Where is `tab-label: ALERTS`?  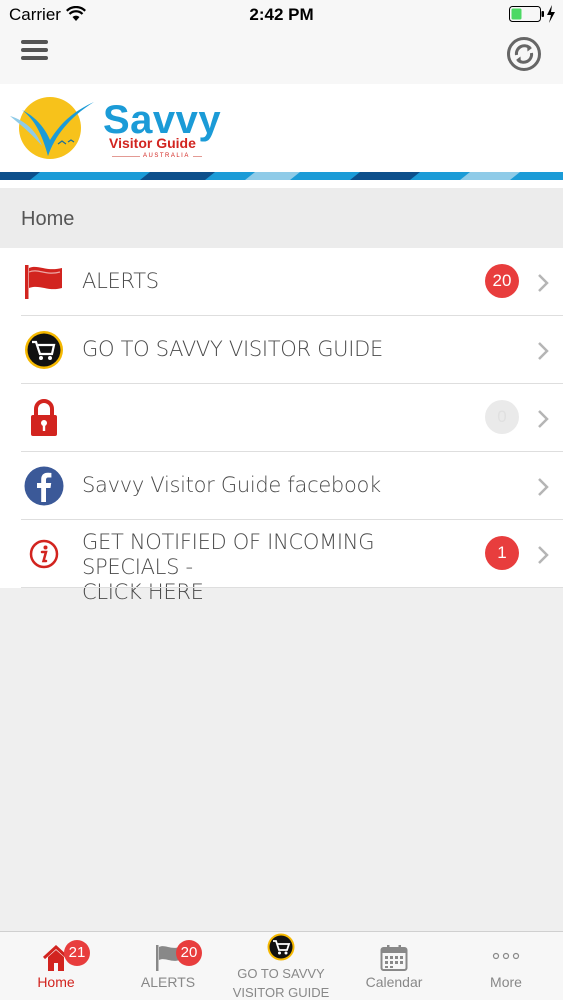 tab-label: ALERTS is located at coordinates (168, 982).